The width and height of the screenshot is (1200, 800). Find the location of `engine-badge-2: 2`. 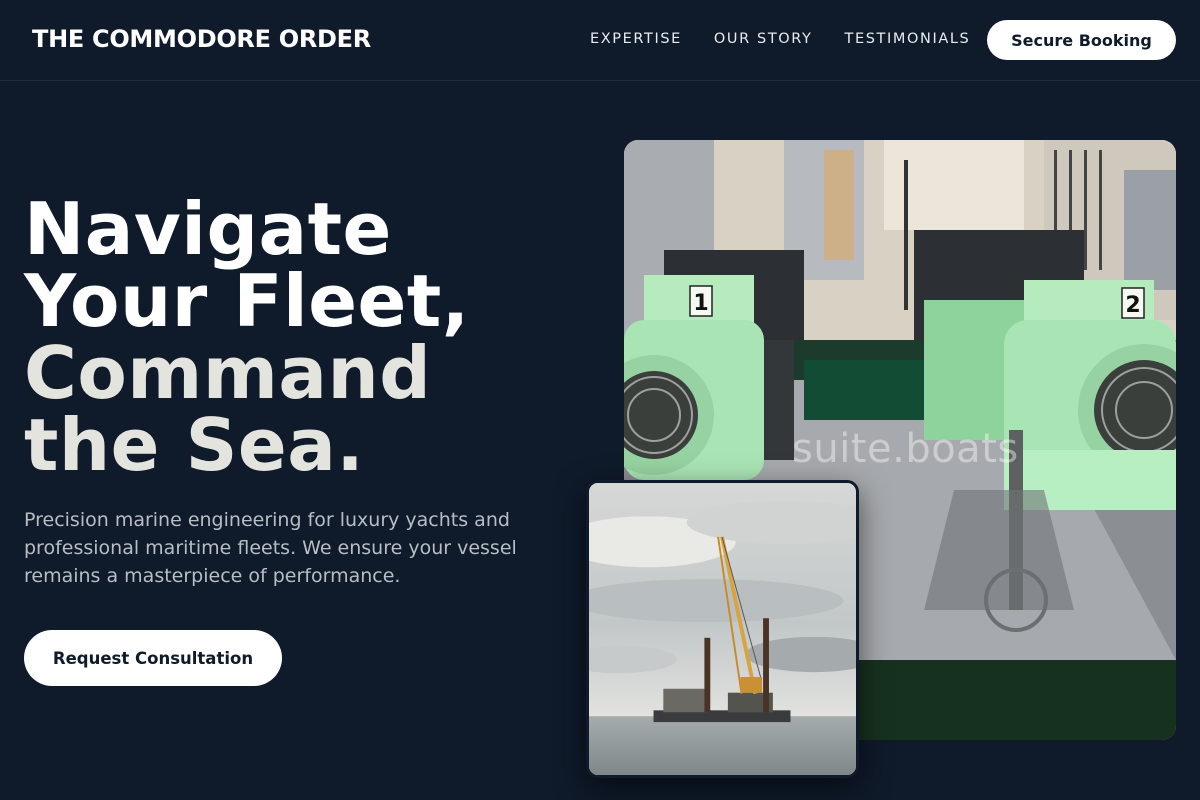

engine-badge-2: 2 is located at coordinates (1132, 305).